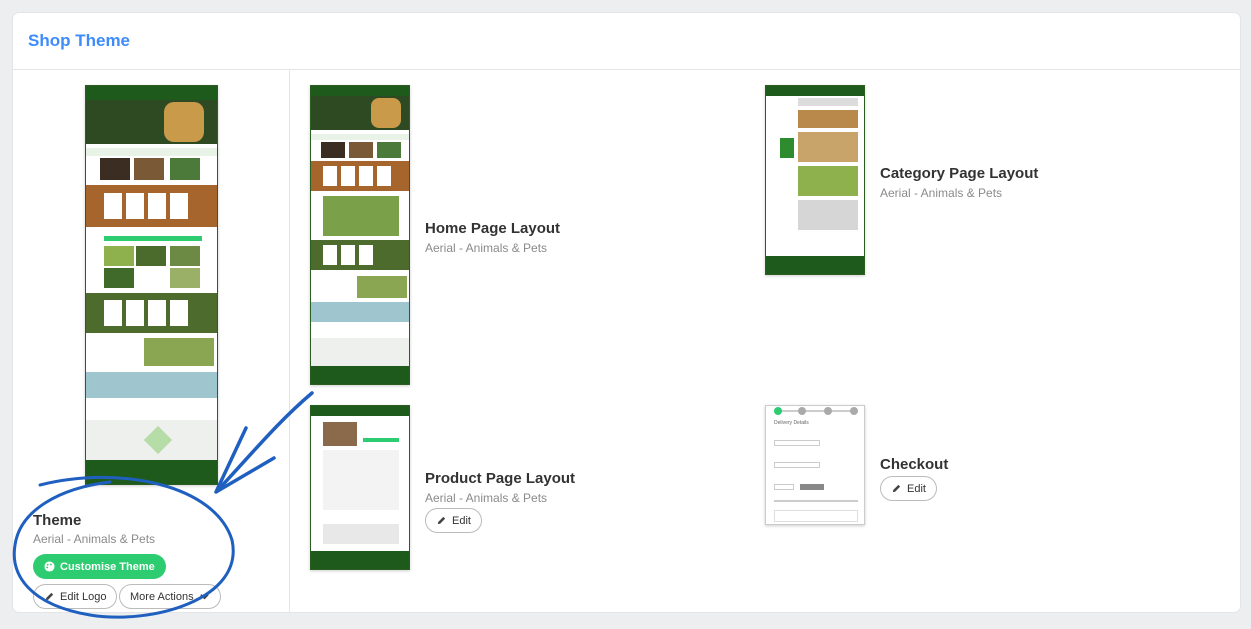  What do you see at coordinates (493, 228) in the screenshot?
I see `home-page-layout-title: Home Page Layout` at bounding box center [493, 228].